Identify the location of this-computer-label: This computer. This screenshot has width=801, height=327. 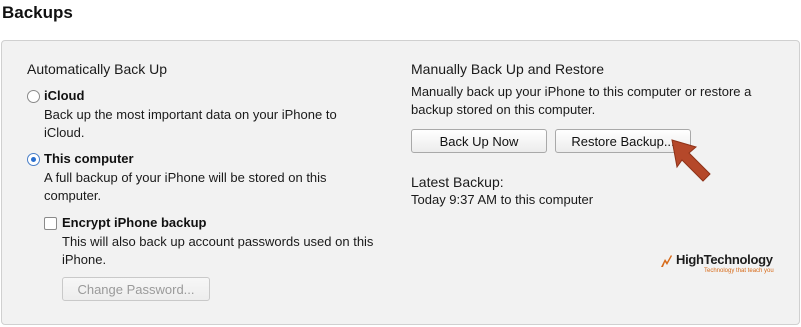
(89, 158).